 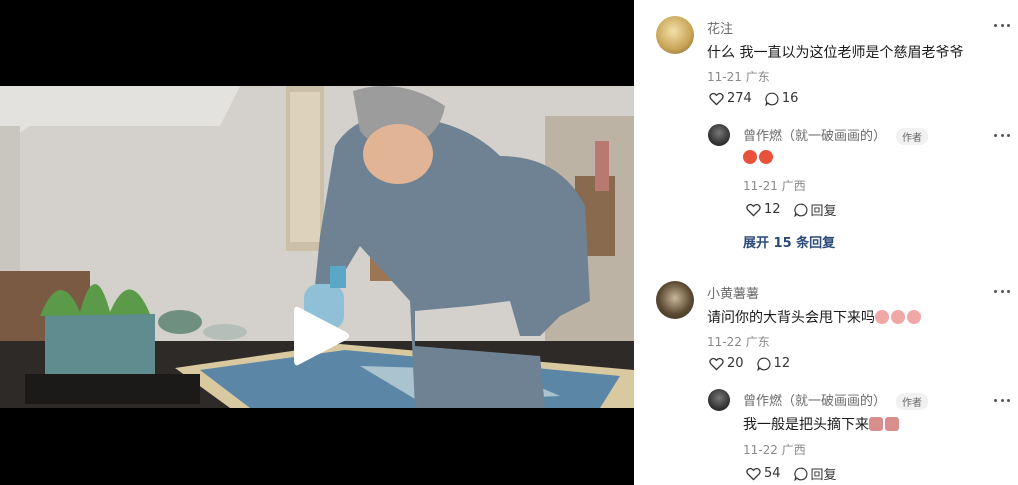 I want to click on comment-actions: 12 回复, so click(x=798, y=209).